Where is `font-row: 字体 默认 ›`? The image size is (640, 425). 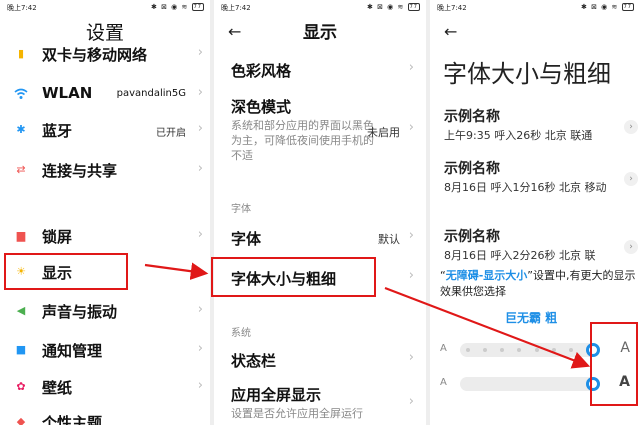 font-row: 字体 默认 › is located at coordinates (320, 239).